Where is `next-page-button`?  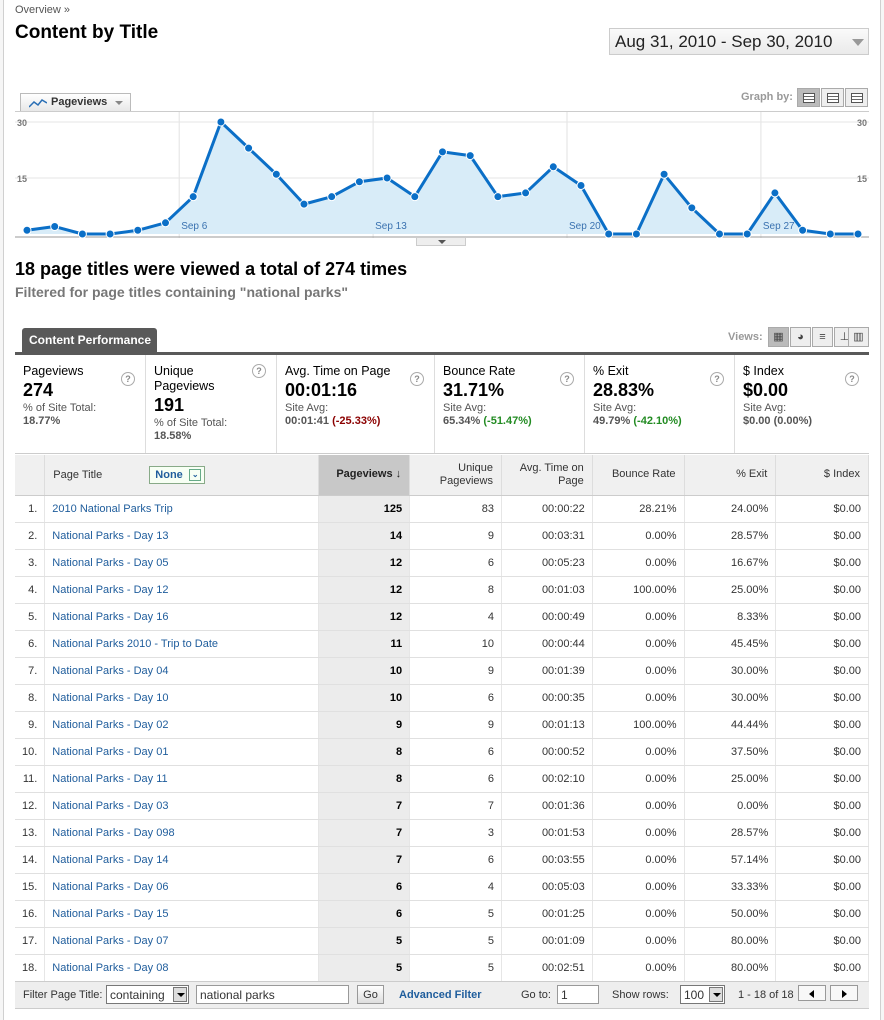
next-page-button is located at coordinates (844, 993).